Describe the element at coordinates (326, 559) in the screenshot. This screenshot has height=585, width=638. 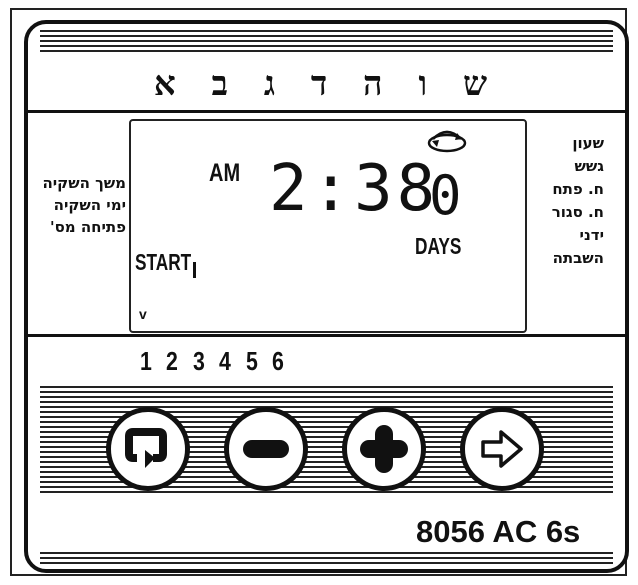
I see `bottom-stripes` at that location.